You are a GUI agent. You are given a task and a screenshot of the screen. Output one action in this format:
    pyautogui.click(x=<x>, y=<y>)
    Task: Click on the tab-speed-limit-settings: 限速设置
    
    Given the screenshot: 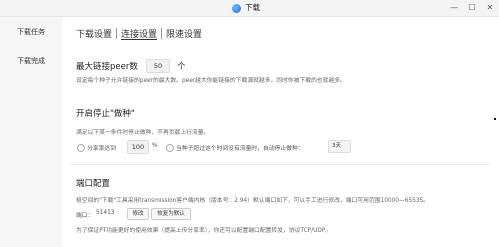 What is the action you would take?
    pyautogui.click(x=184, y=33)
    